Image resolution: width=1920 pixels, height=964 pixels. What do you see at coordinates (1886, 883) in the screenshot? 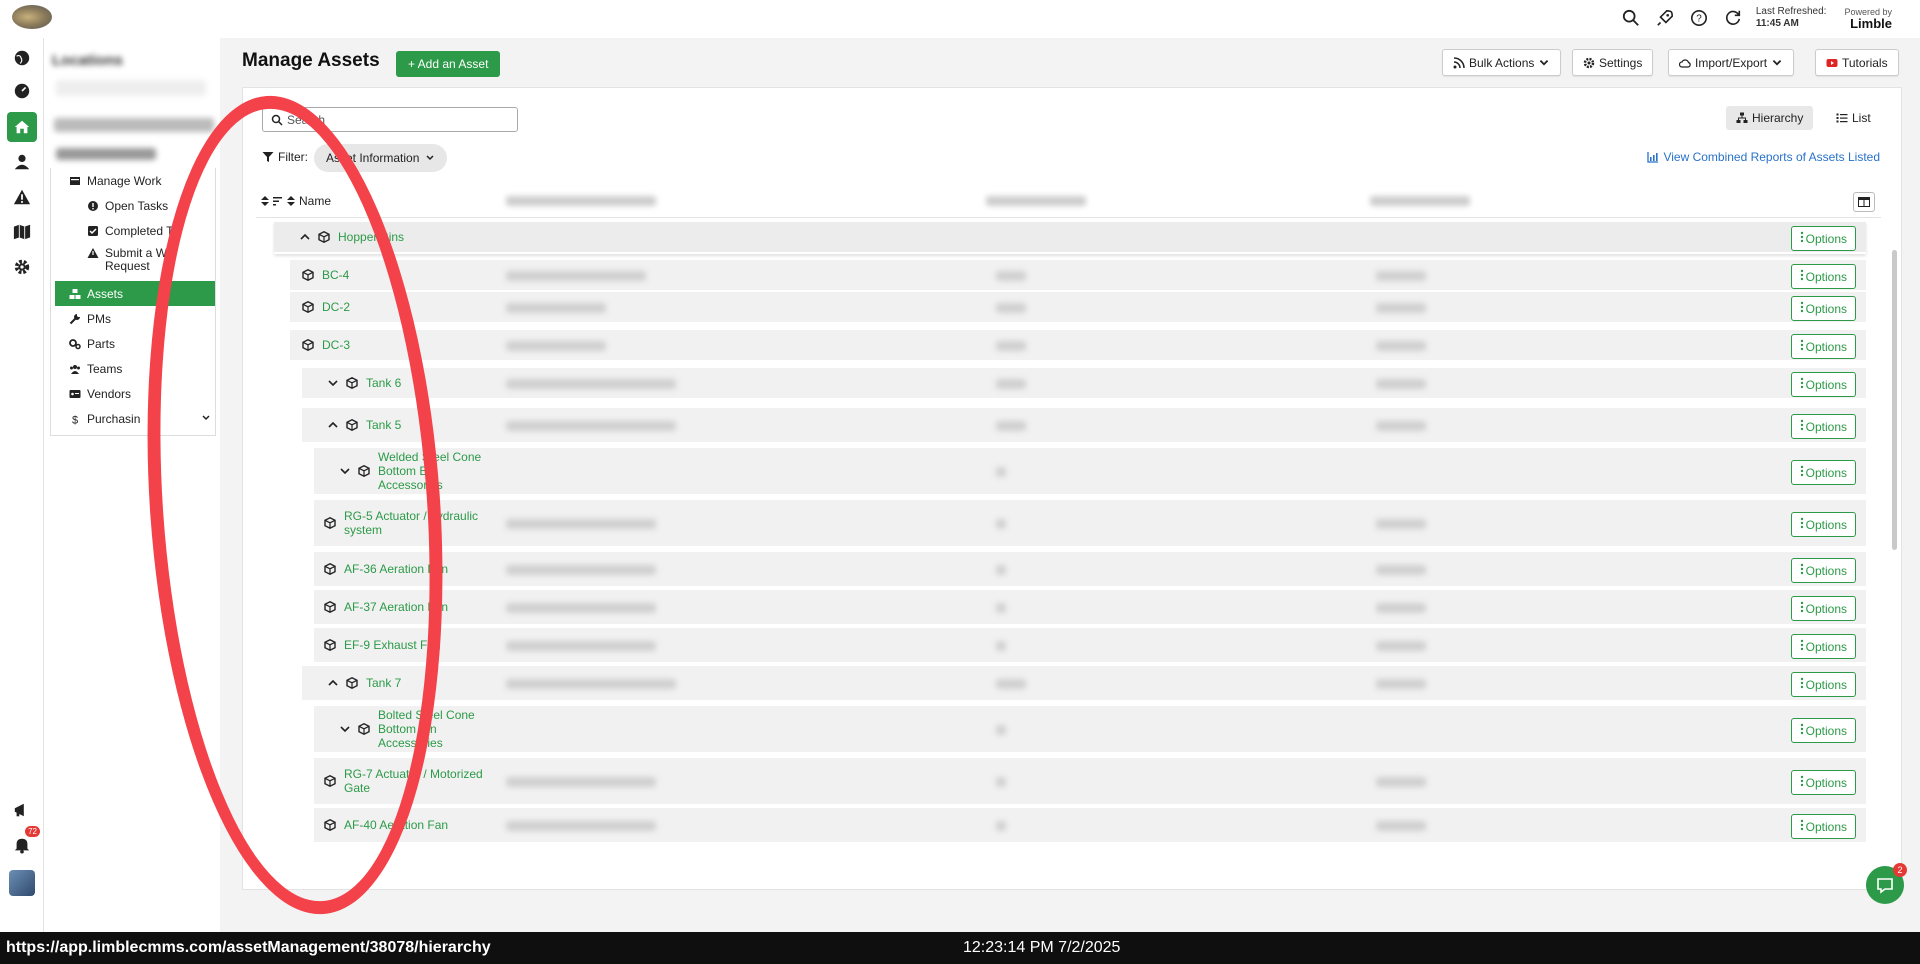
I see `chat-button: 2` at bounding box center [1886, 883].